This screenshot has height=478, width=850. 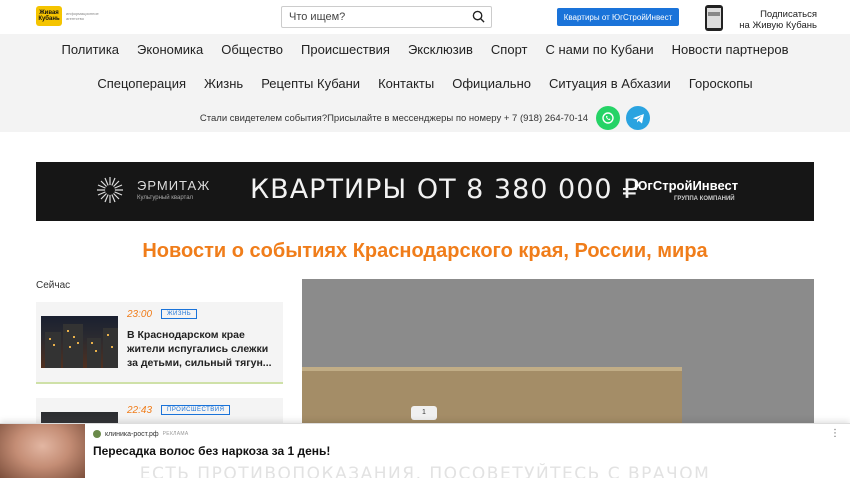 I want to click on telegram-icon, so click(x=638, y=118).